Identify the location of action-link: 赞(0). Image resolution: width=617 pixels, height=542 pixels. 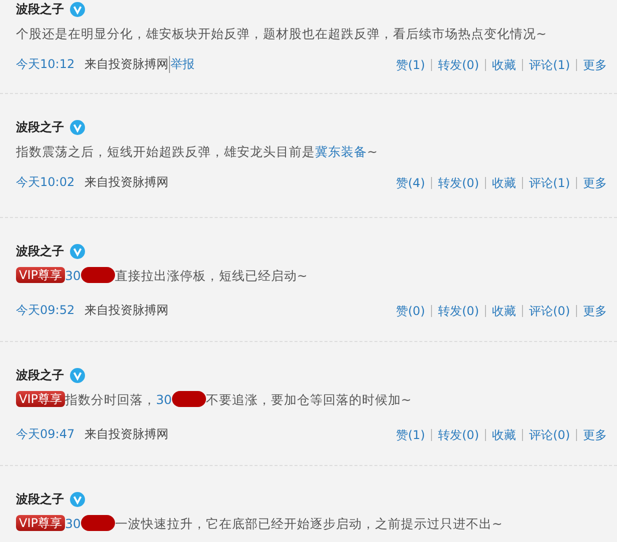
(410, 310).